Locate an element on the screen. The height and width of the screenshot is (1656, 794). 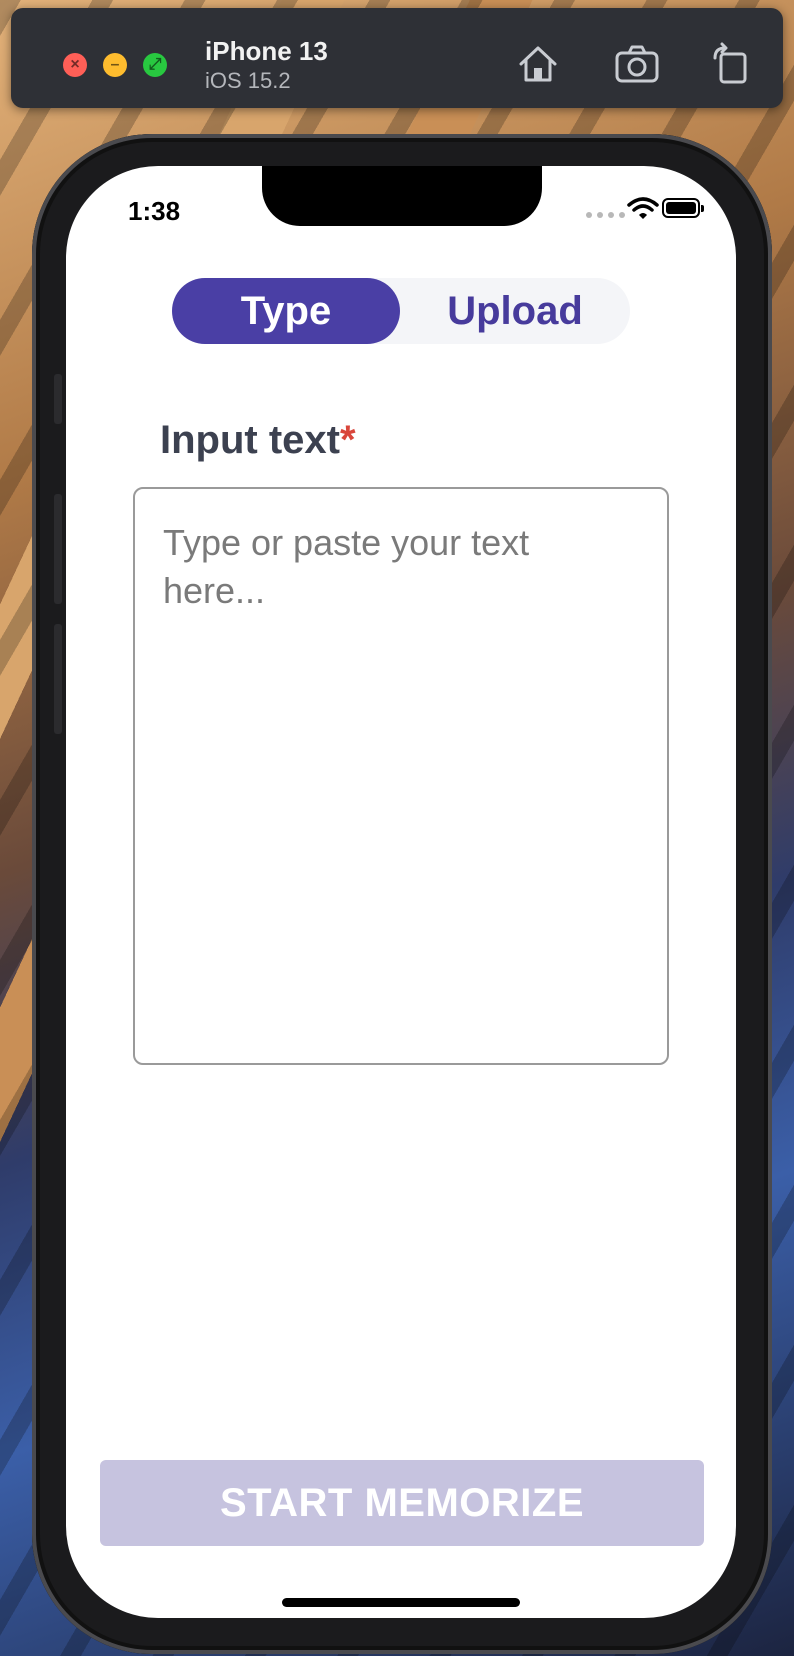
fullscreen-button: ⤢ is located at coordinates (155, 65).